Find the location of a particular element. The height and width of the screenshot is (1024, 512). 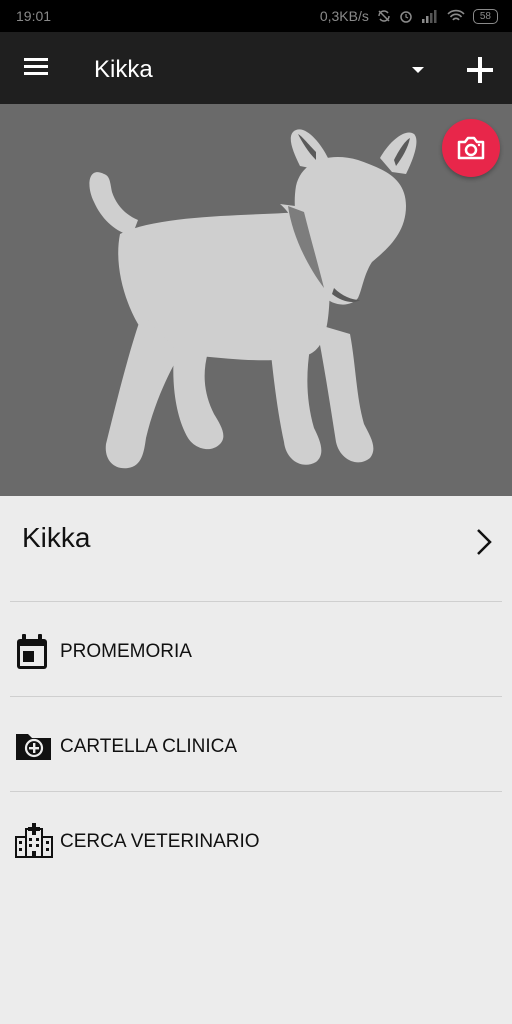

chevron-right-icon is located at coordinates (484, 542).